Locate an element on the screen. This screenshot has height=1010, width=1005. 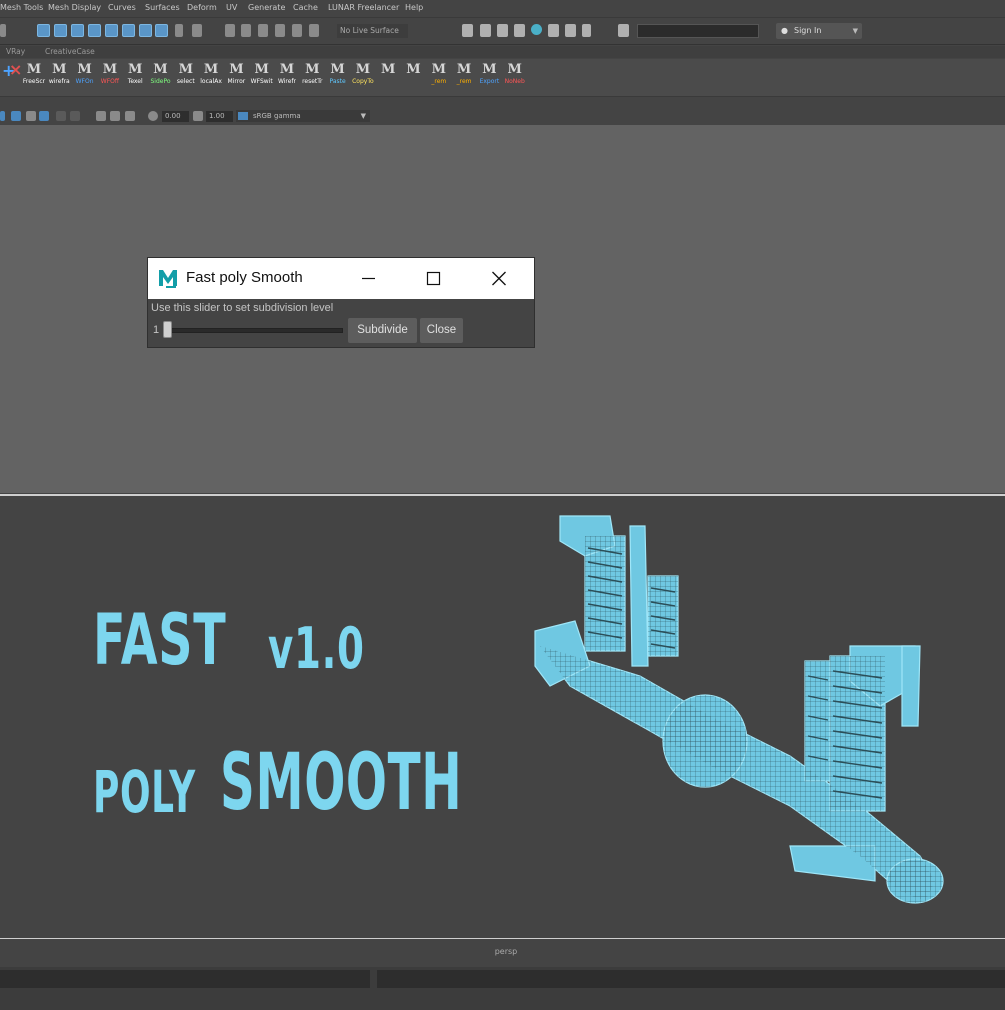
subdivide-button: Subdivide is located at coordinates (382, 330).